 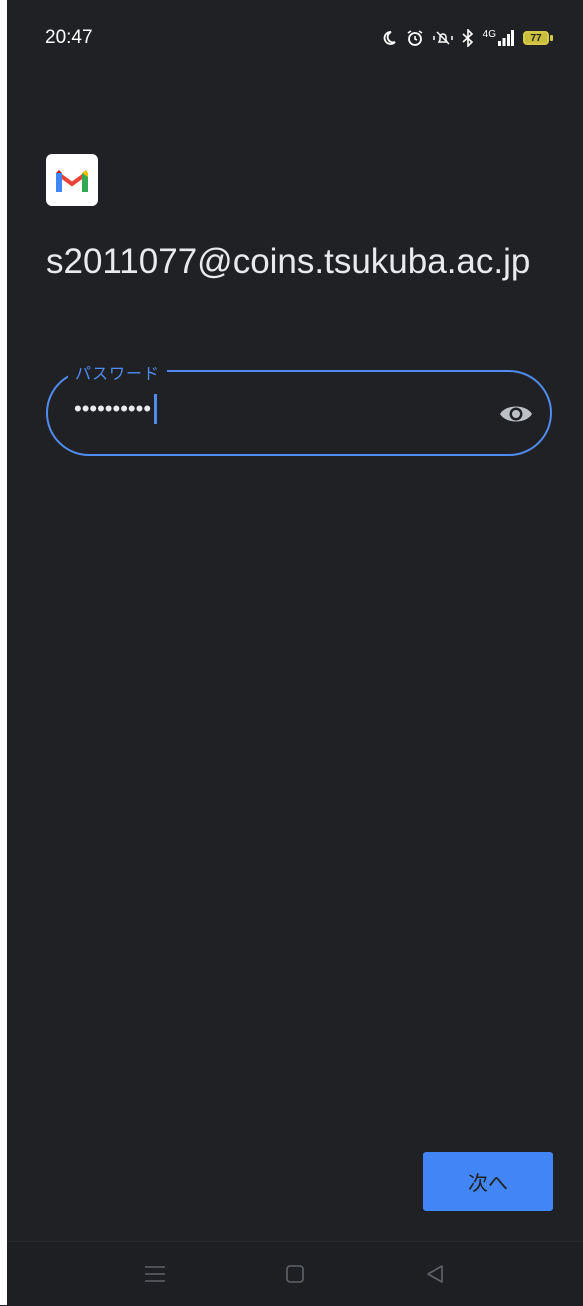 I want to click on password-field: パスワード ••••••••••, so click(x=299, y=408).